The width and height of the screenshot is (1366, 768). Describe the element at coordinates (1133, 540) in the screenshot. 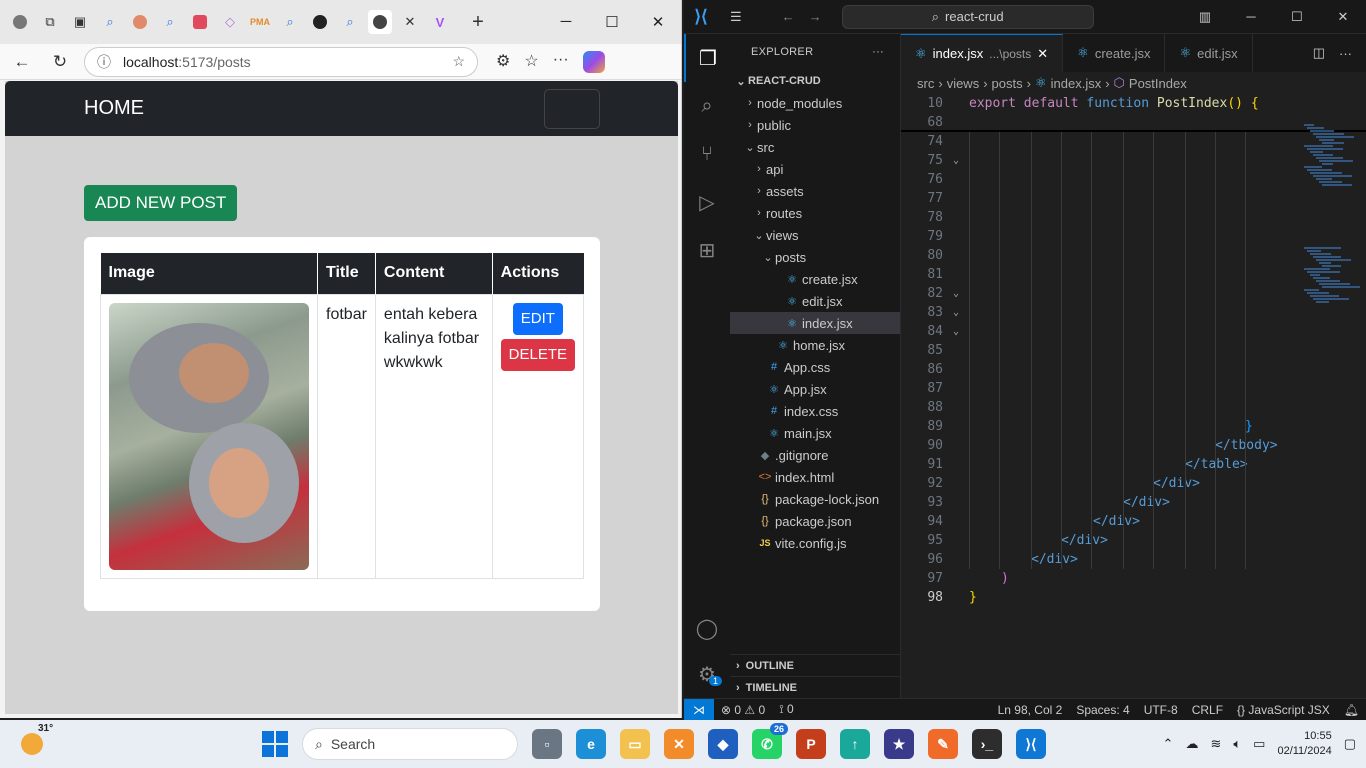

I see `code-line: 95 </div>` at that location.